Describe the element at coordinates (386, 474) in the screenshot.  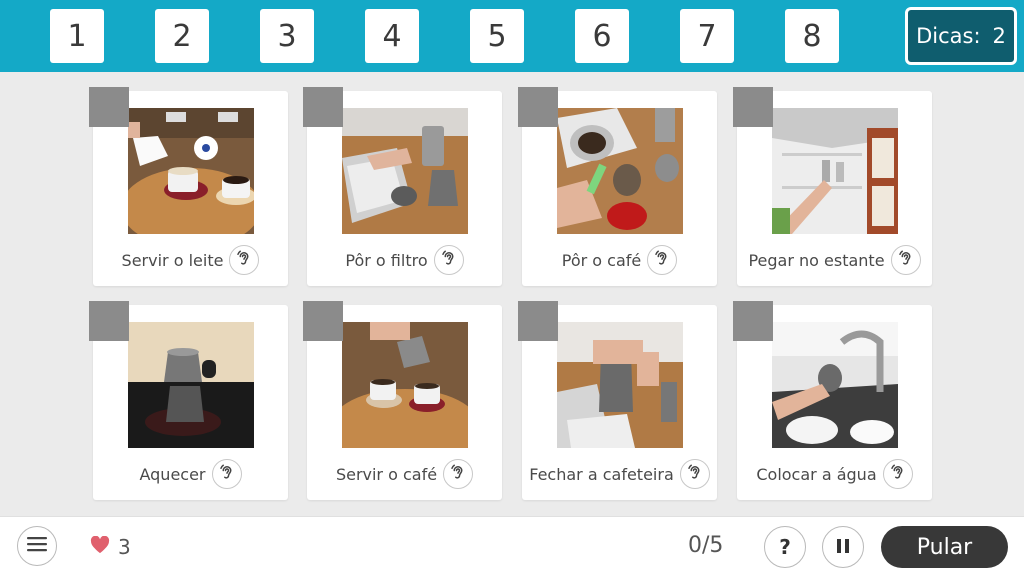
I see `card-label: Servir o café` at that location.